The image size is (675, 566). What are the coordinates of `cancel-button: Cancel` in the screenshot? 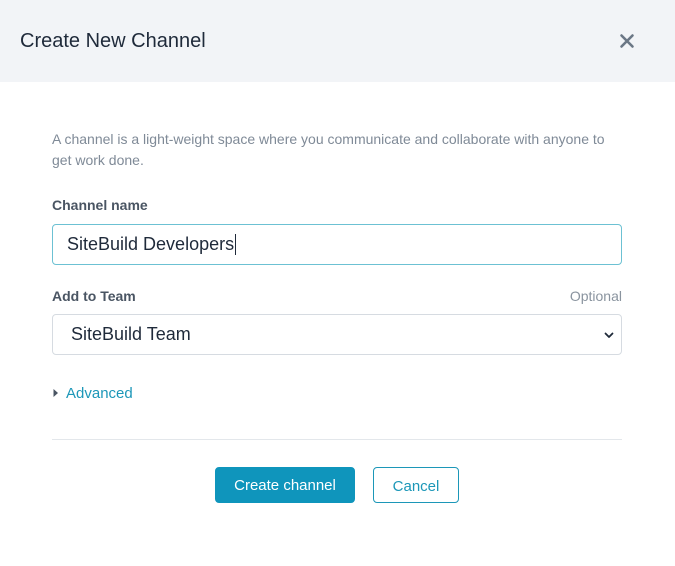 It's located at (416, 485).